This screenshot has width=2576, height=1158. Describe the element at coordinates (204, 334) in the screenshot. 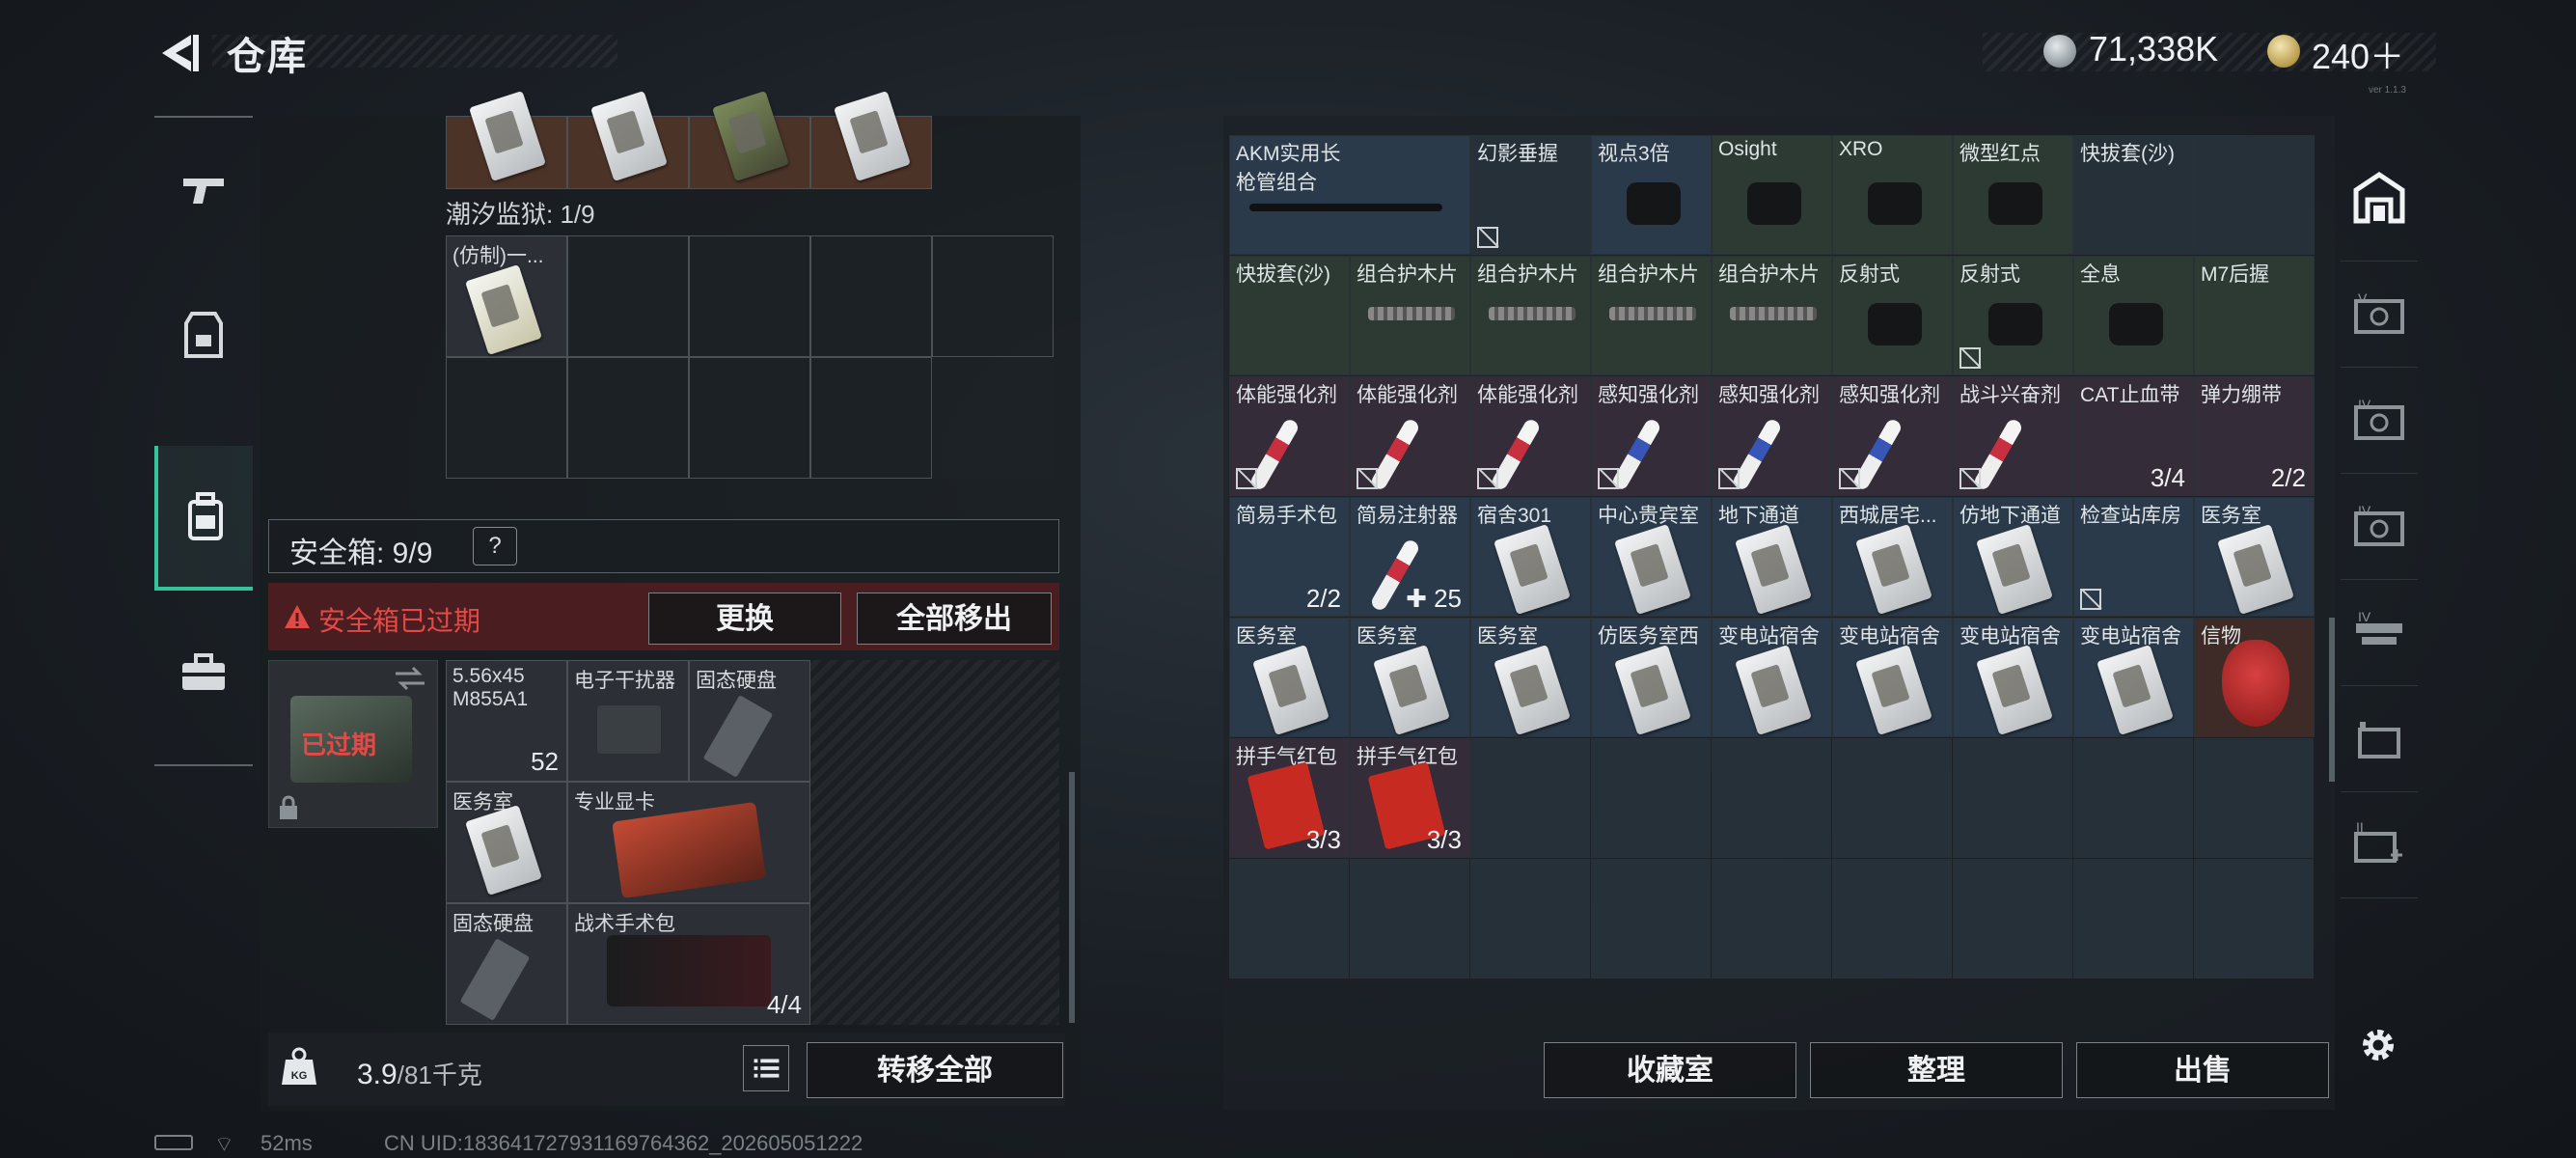

I see `rail-armor` at that location.